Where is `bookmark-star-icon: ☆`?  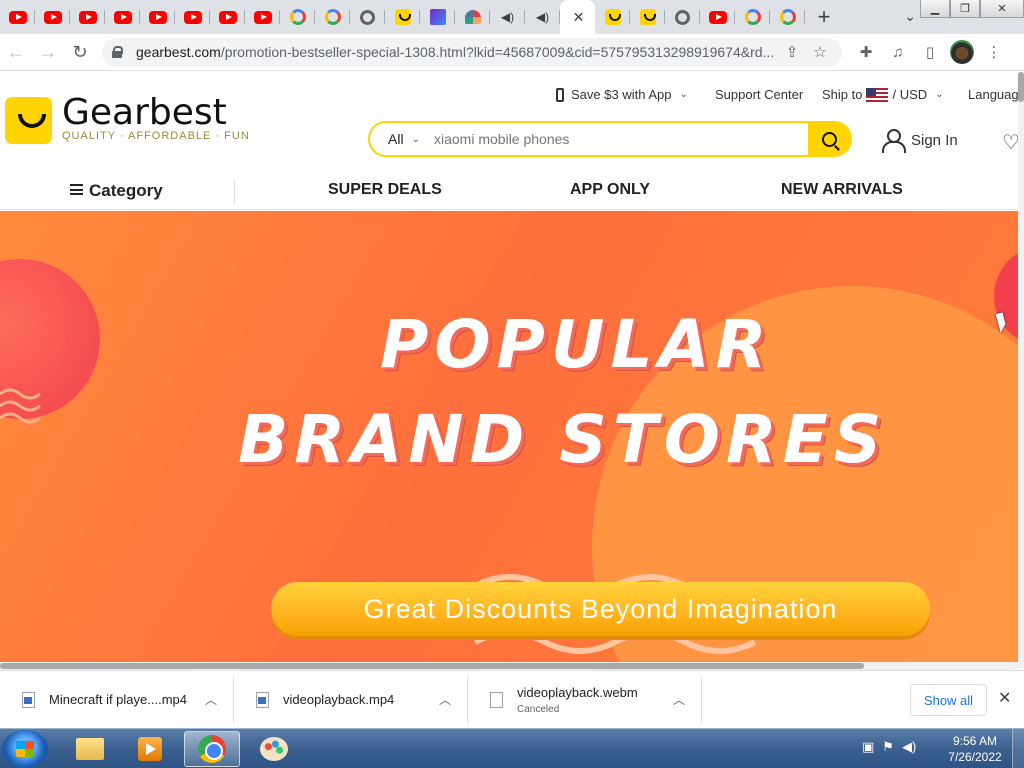
bookmark-star-icon: ☆ is located at coordinates (820, 52).